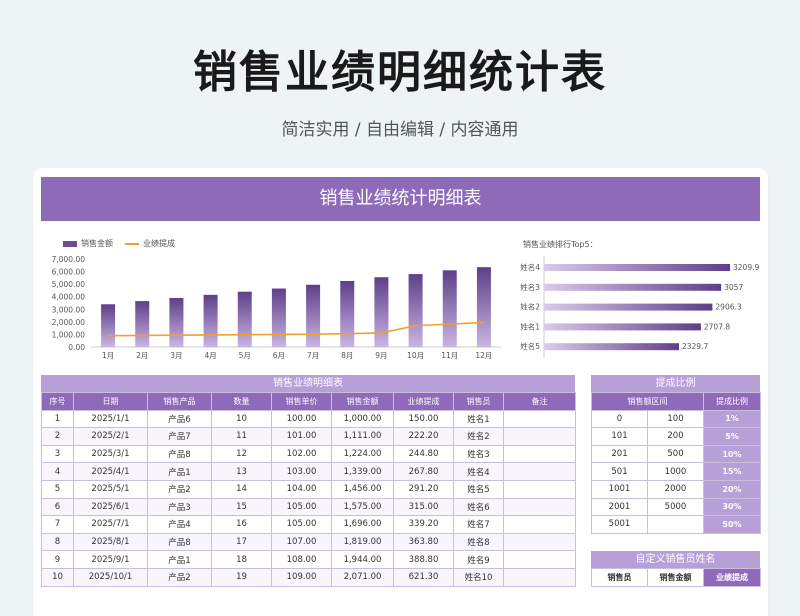 This screenshot has width=800, height=616. I want to click on table-cell: 107.00, so click(301, 542).